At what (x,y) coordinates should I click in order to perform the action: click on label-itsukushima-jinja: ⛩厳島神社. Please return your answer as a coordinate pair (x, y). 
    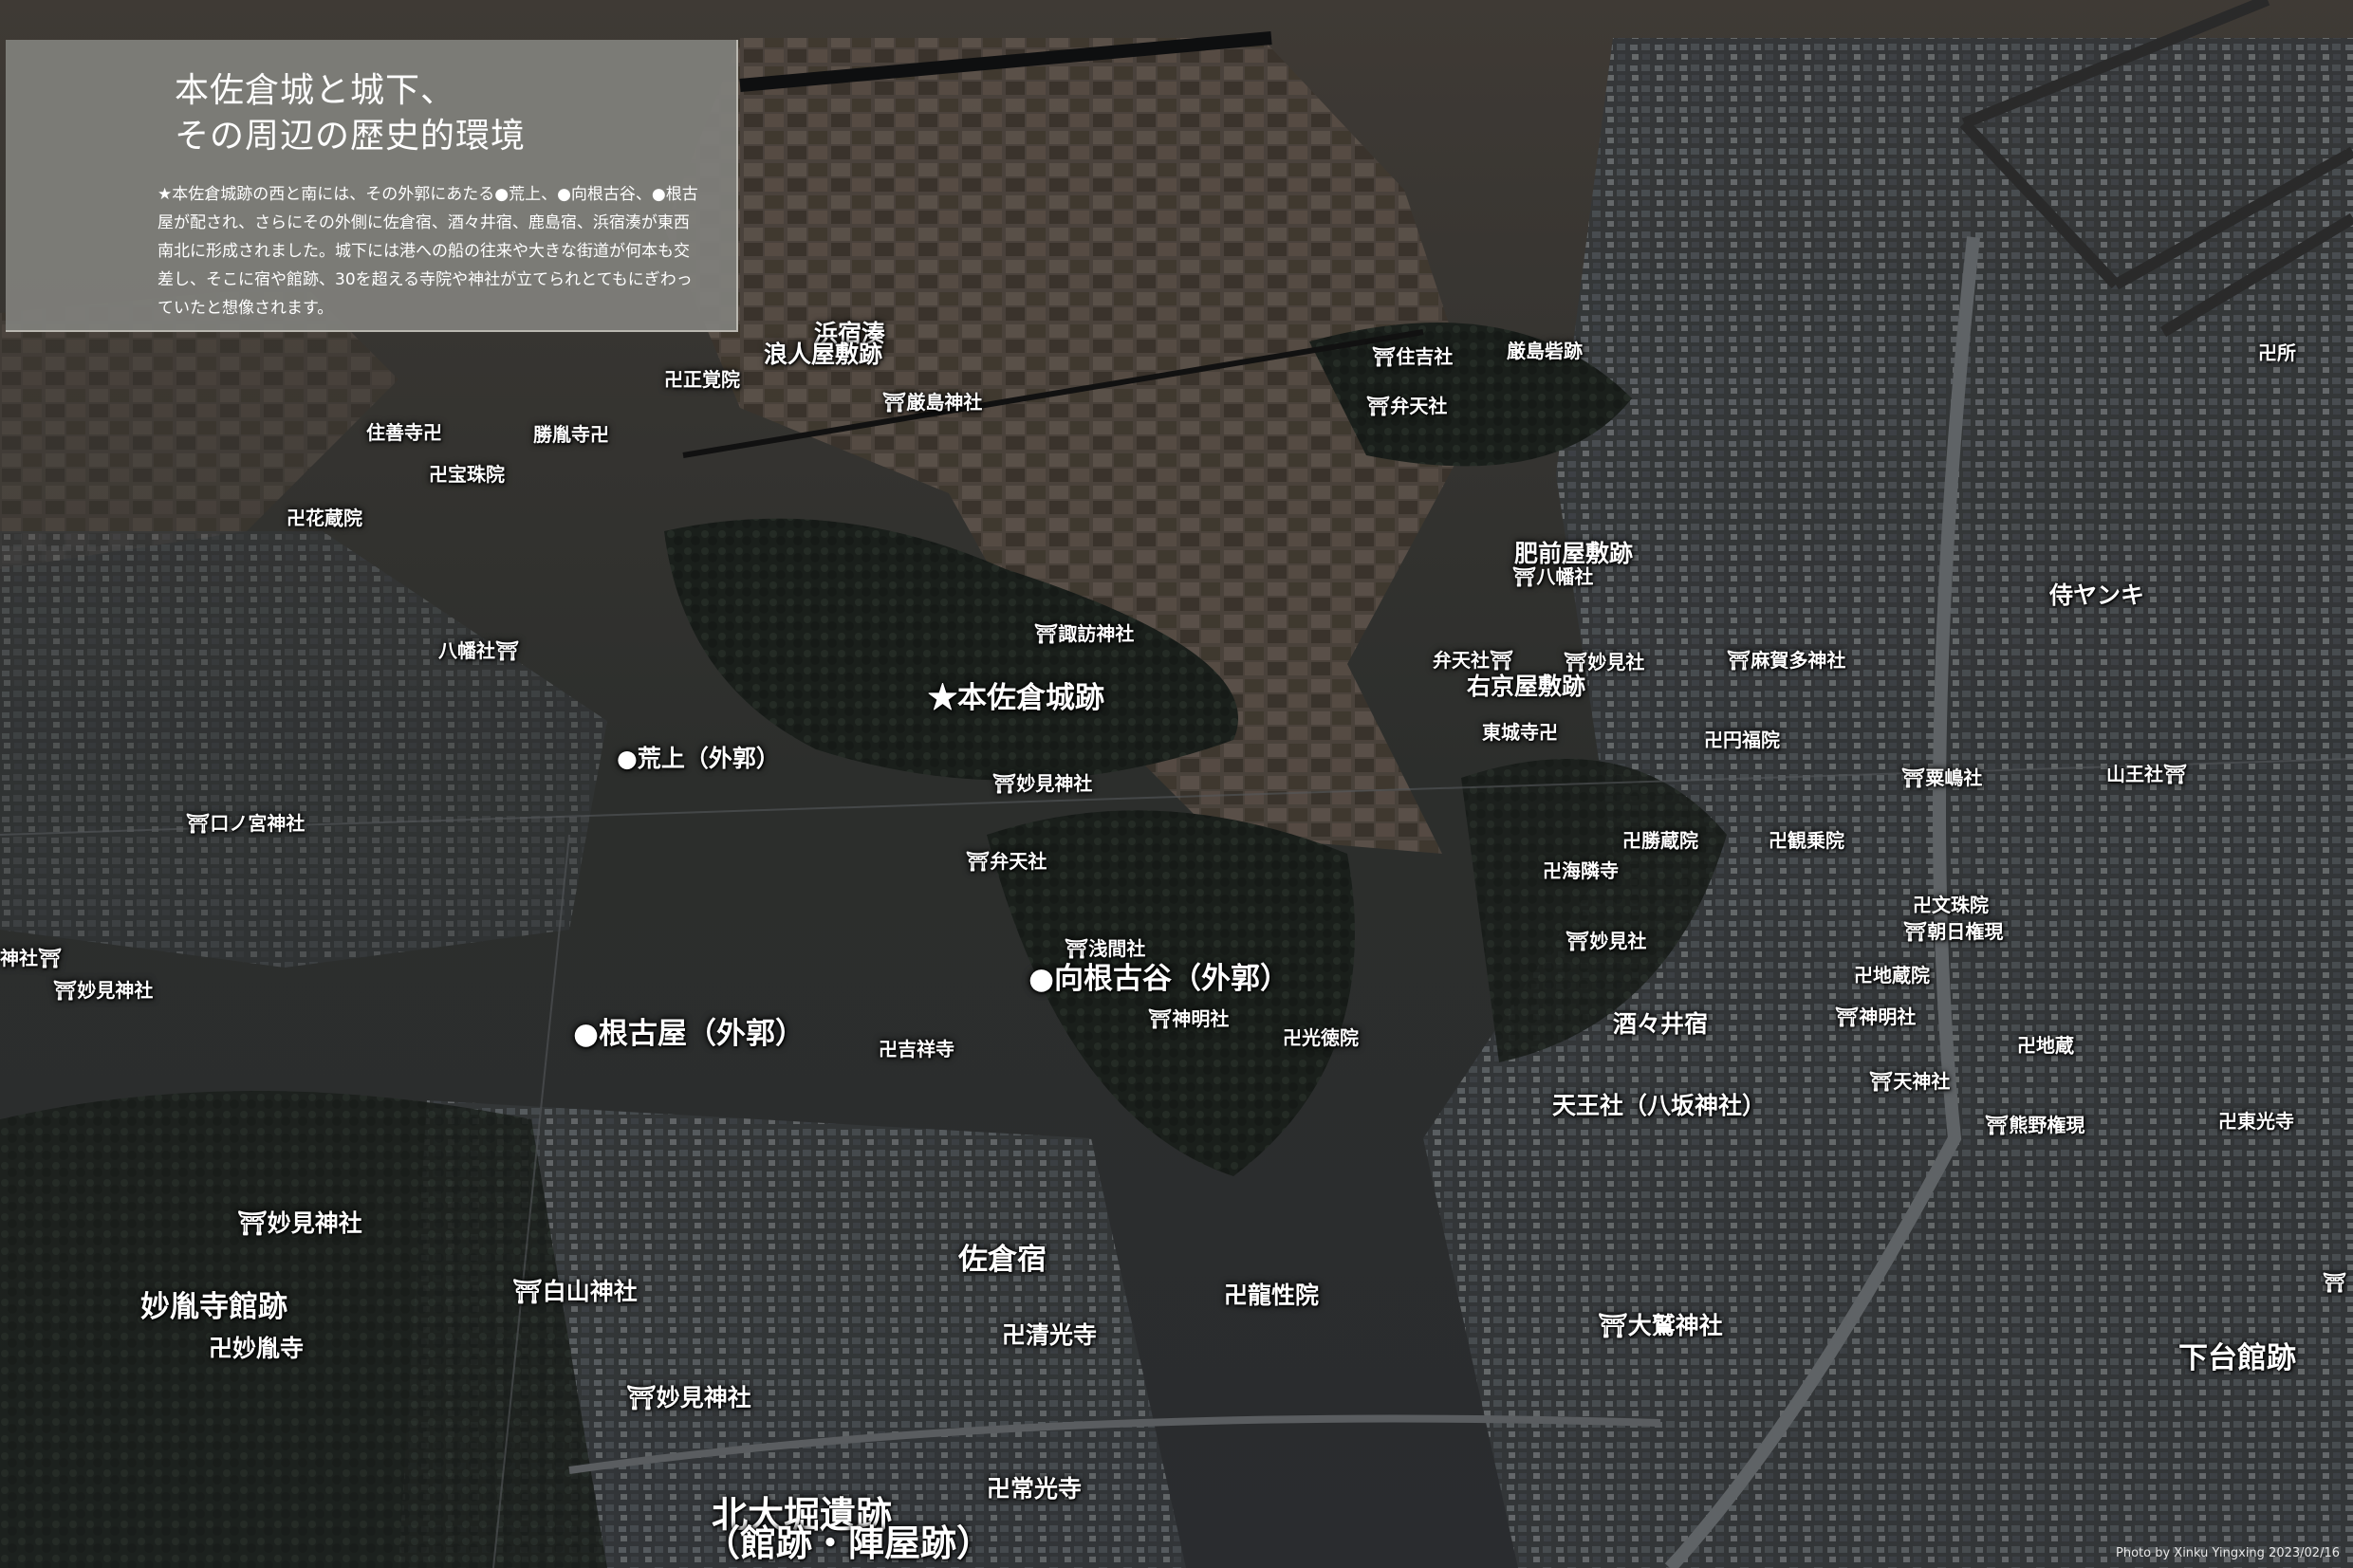
    Looking at the image, I should click on (932, 402).